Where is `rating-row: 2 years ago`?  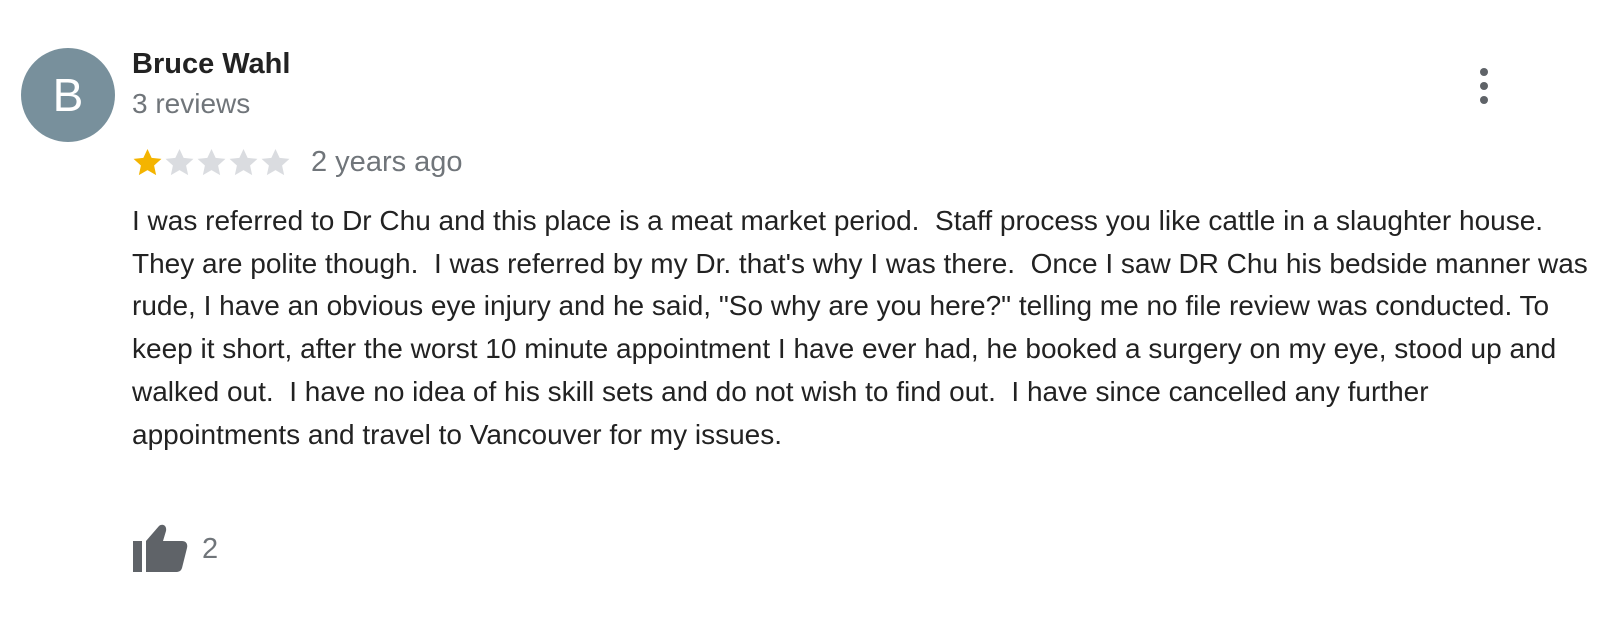 rating-row: 2 years ago is located at coordinates (297, 162).